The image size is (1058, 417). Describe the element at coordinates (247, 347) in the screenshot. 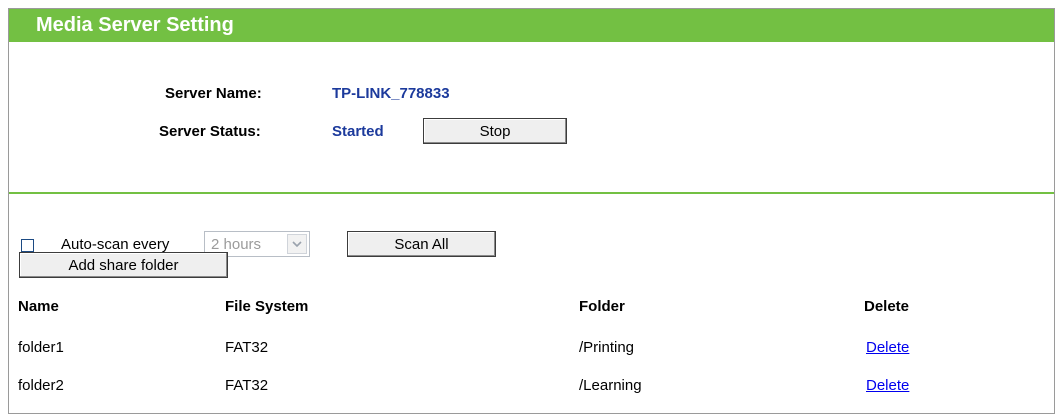

I see `row1-file-system: FAT32` at that location.